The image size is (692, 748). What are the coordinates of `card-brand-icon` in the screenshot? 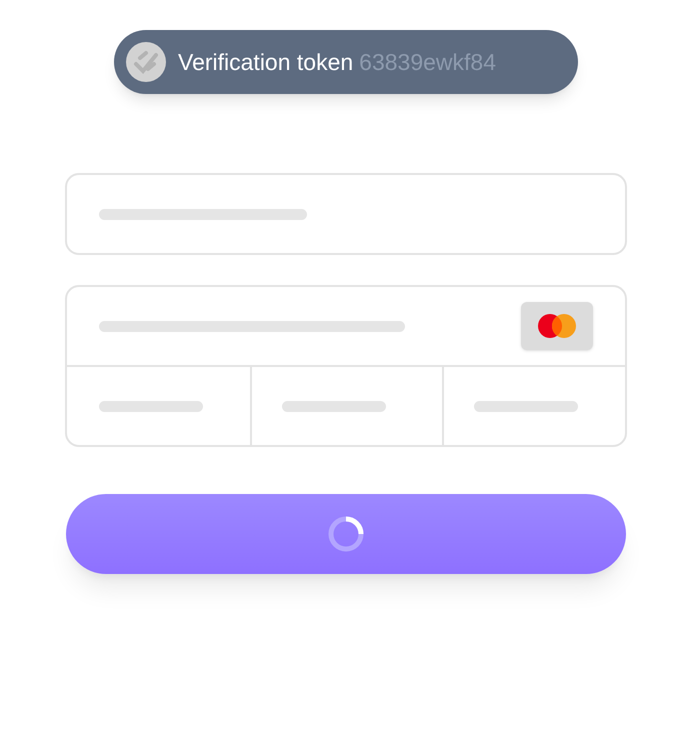 It's located at (557, 326).